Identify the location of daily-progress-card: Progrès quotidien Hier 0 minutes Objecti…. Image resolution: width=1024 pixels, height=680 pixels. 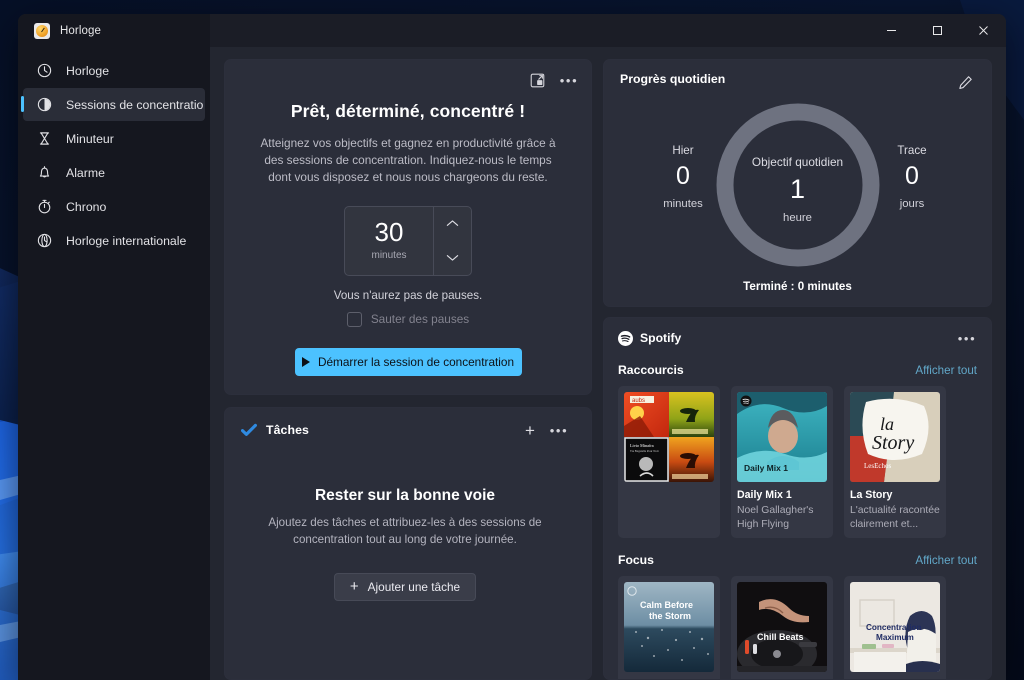
(797, 183).